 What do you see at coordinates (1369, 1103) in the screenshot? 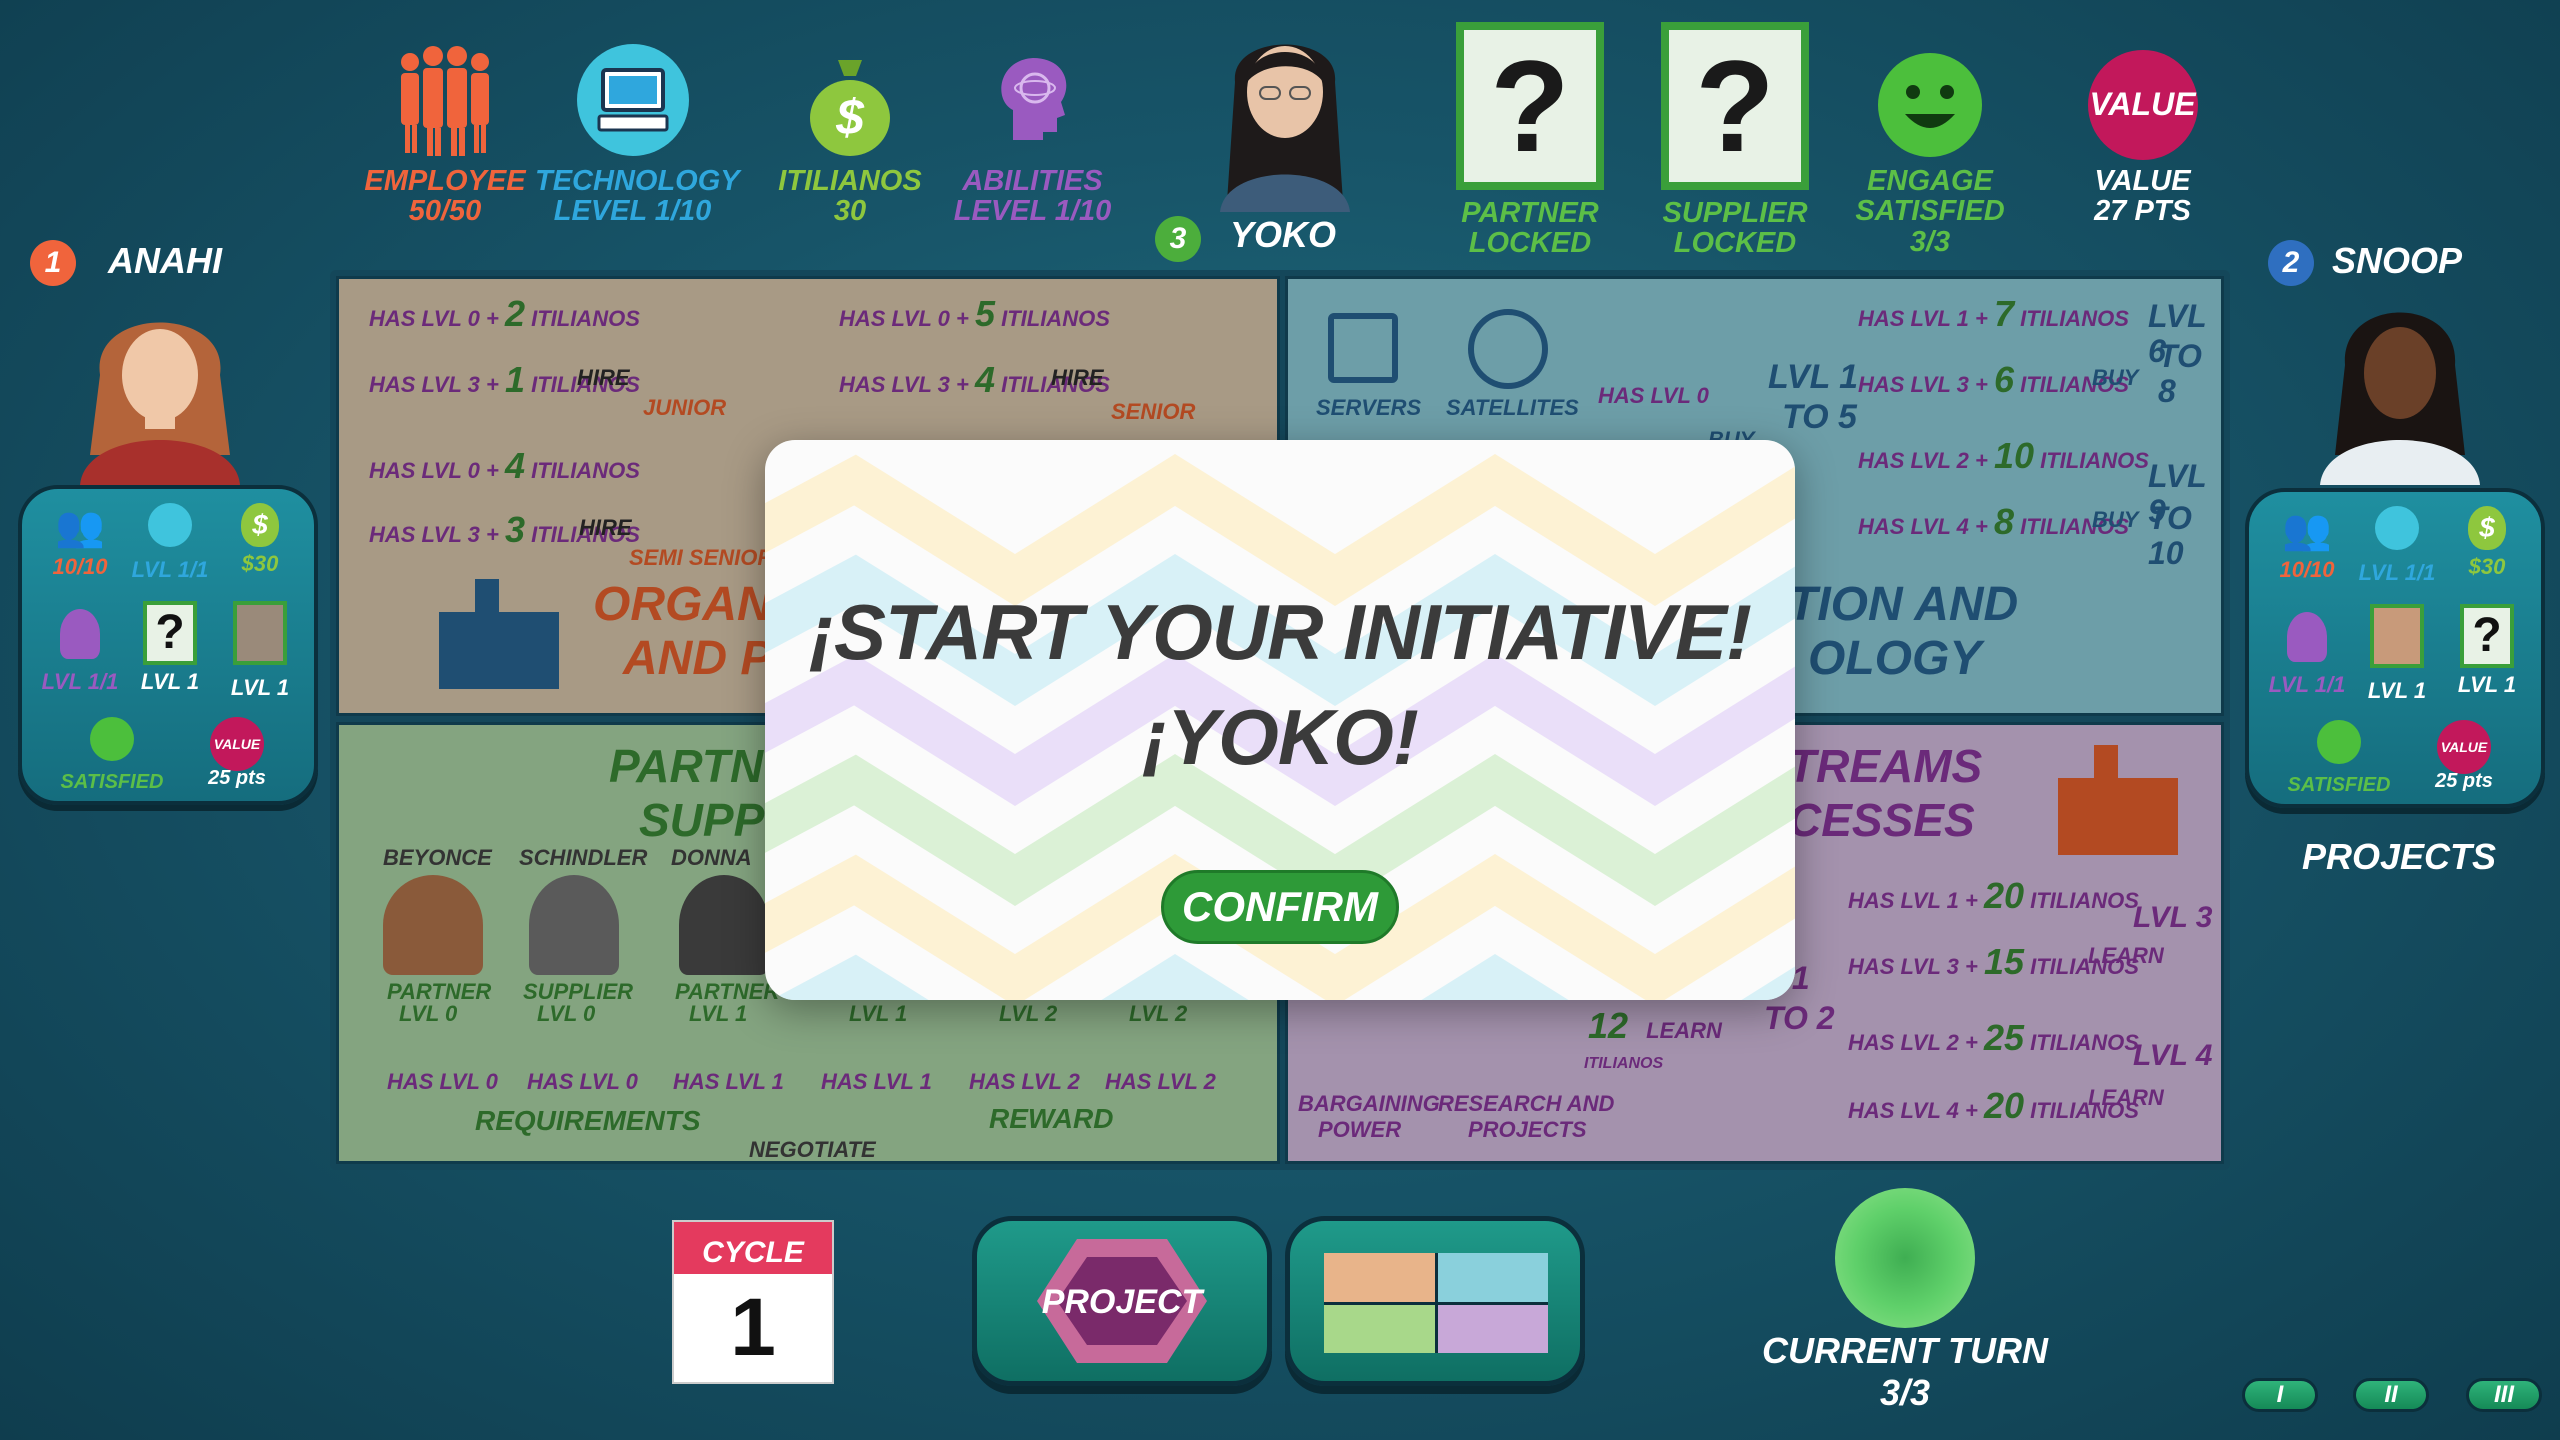
I see `bargaining-label-1: BARGAINING` at bounding box center [1369, 1103].